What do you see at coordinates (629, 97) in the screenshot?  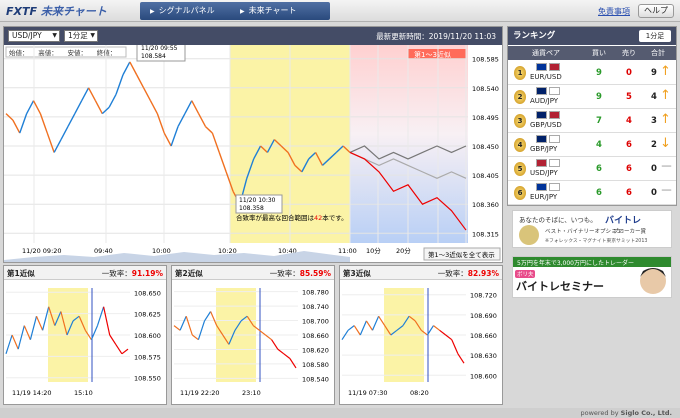 I see `sell-count: 5` at bounding box center [629, 97].